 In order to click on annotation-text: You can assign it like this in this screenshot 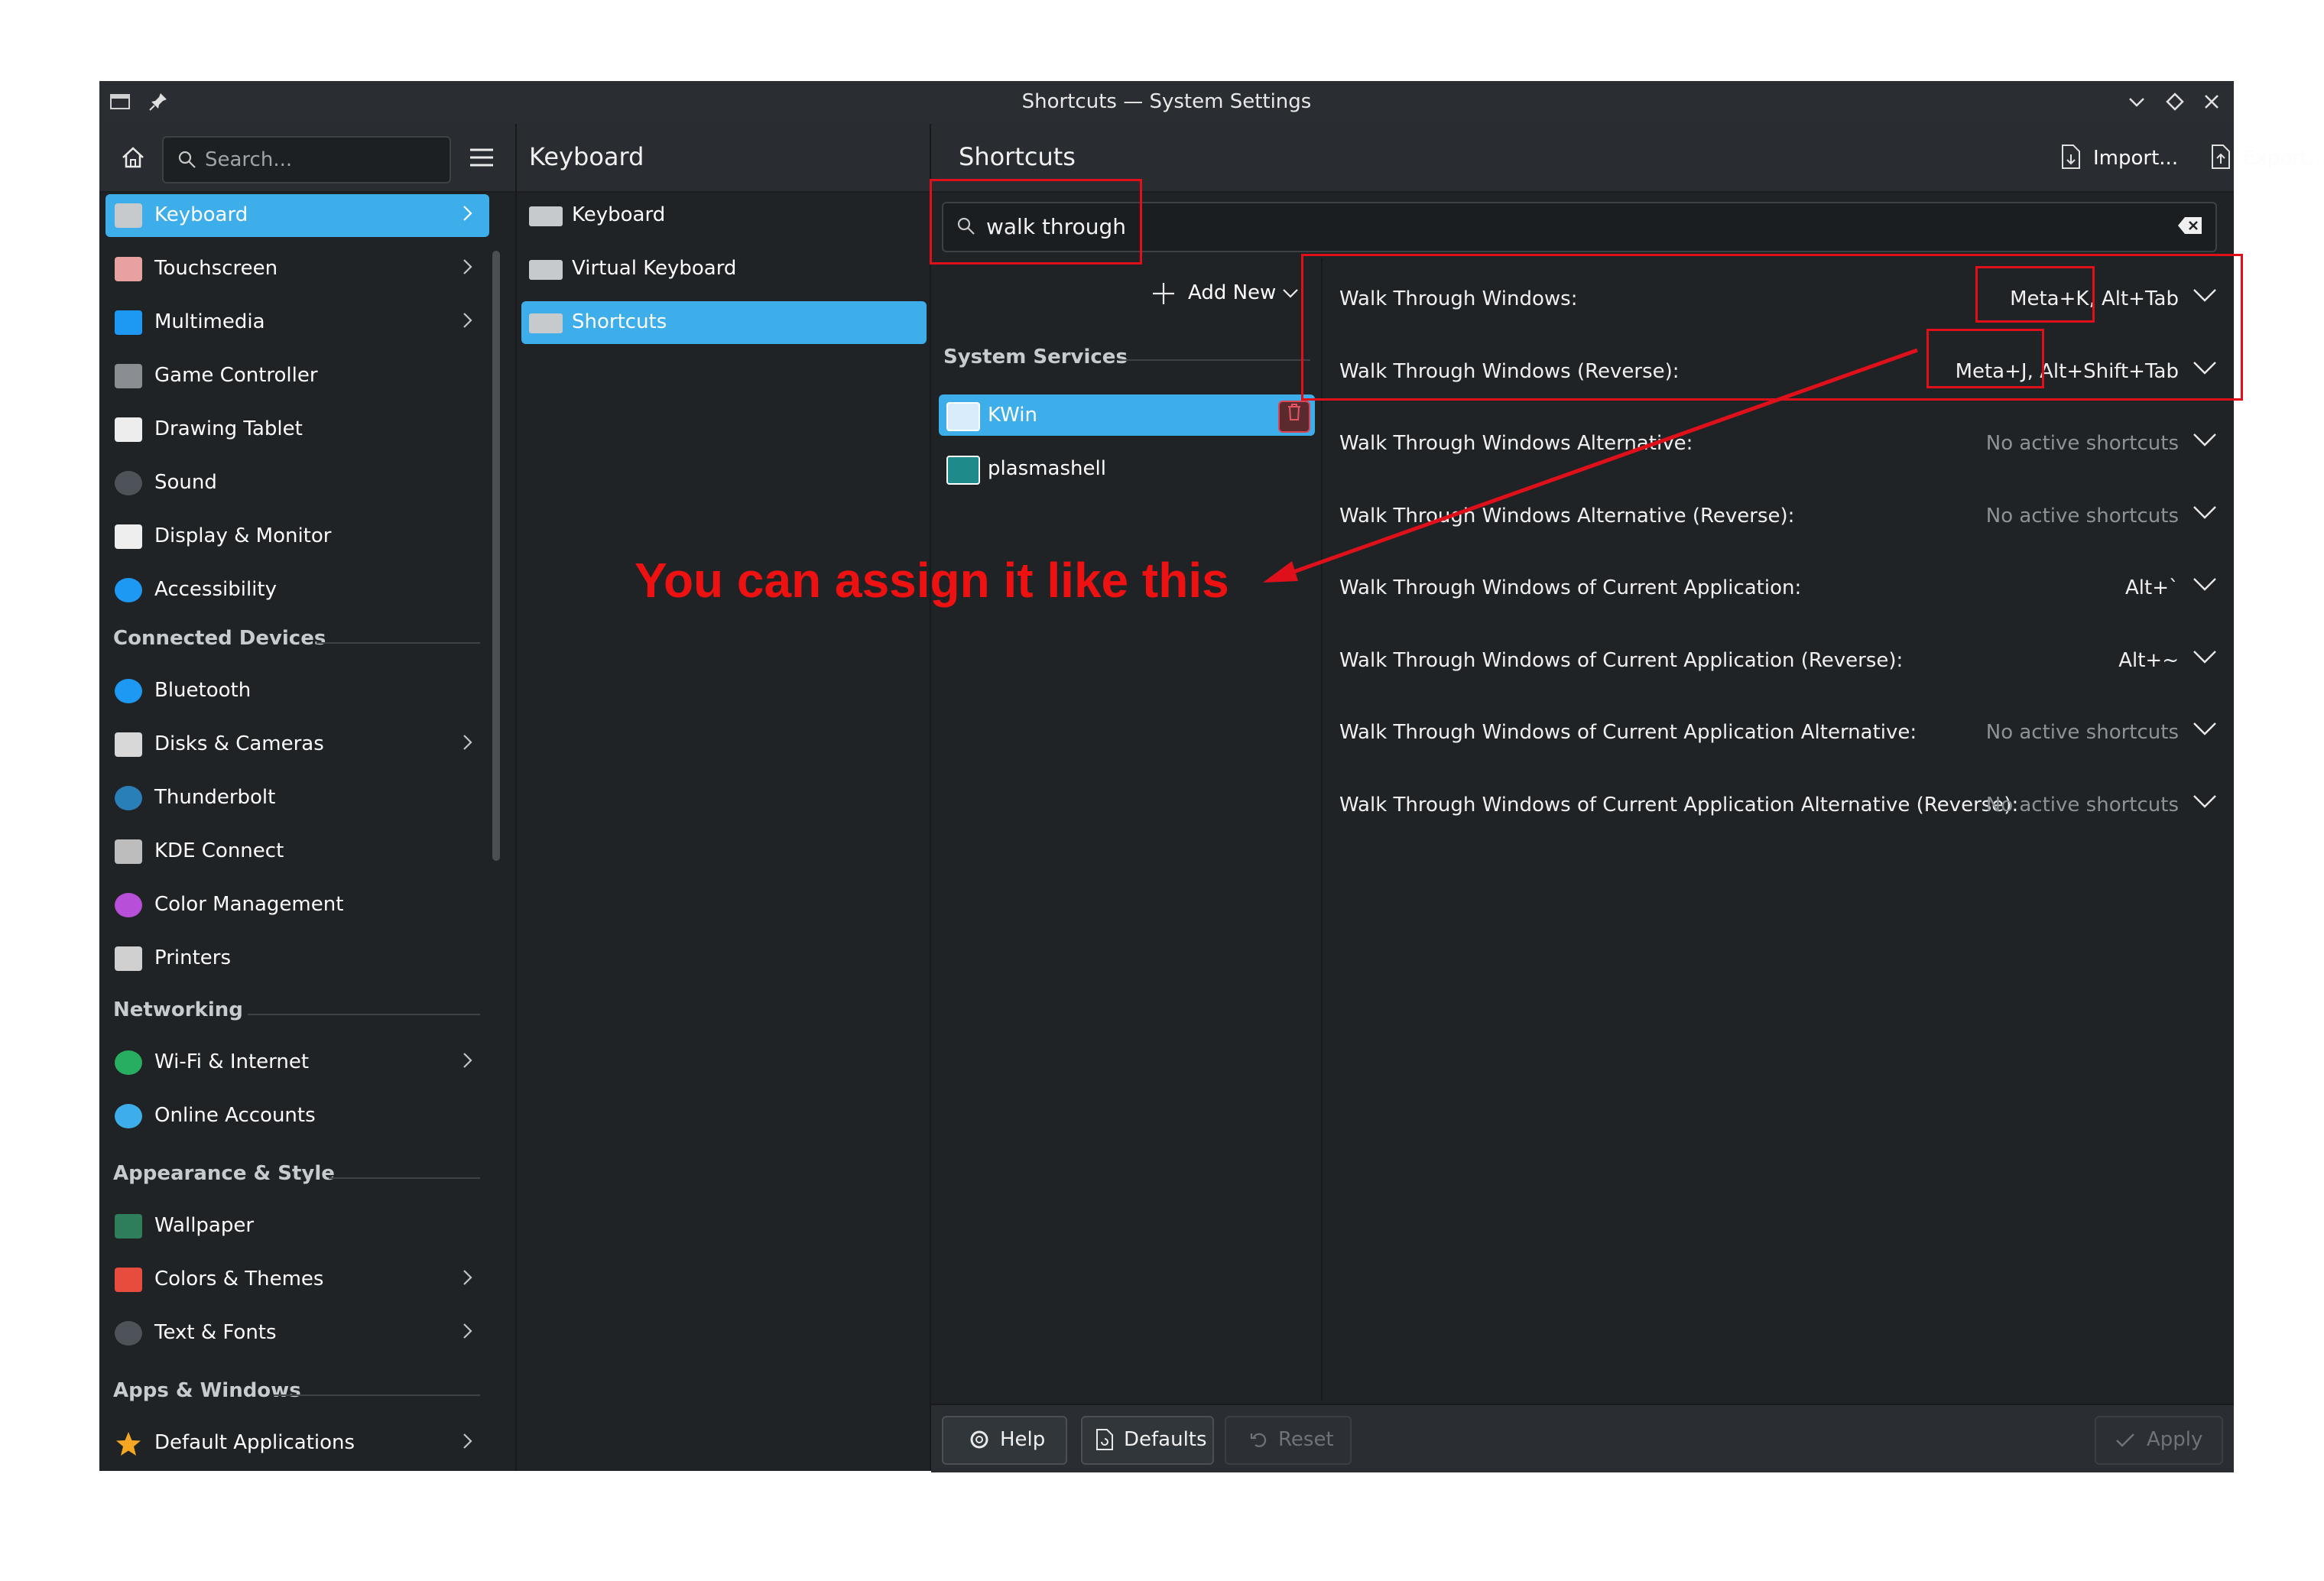, I will do `click(932, 581)`.